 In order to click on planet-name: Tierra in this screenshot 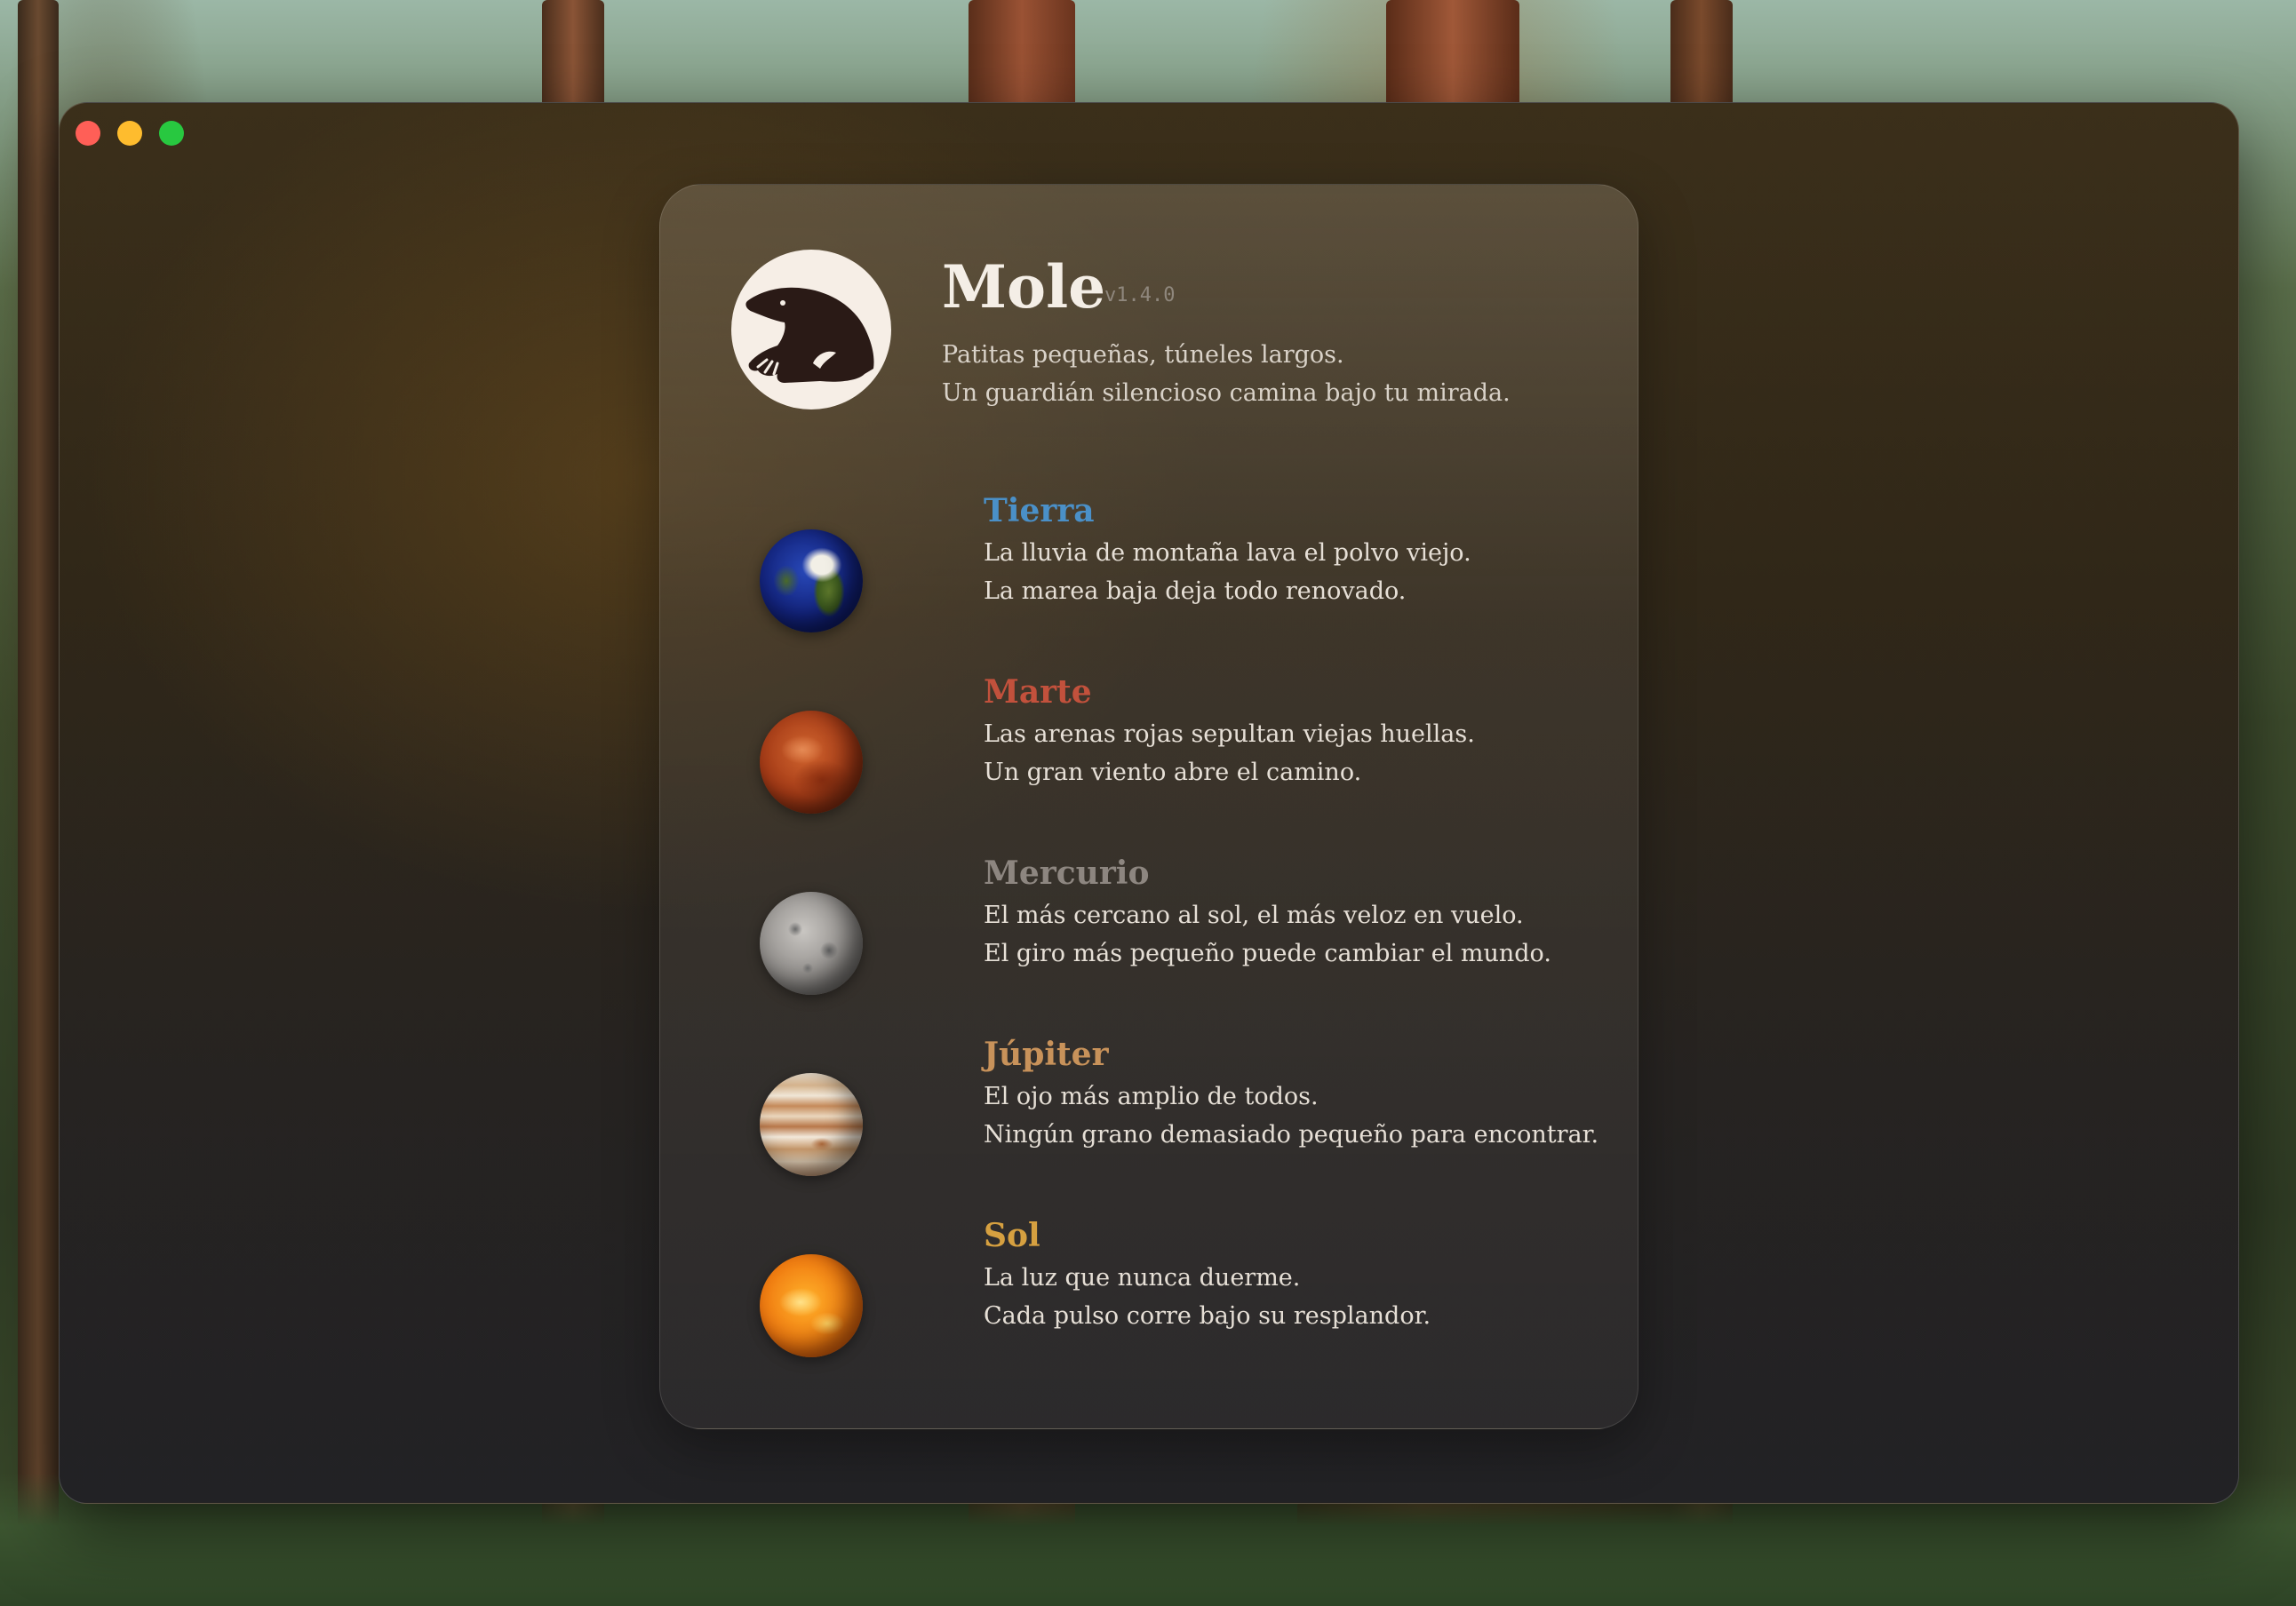, I will do `click(1040, 511)`.